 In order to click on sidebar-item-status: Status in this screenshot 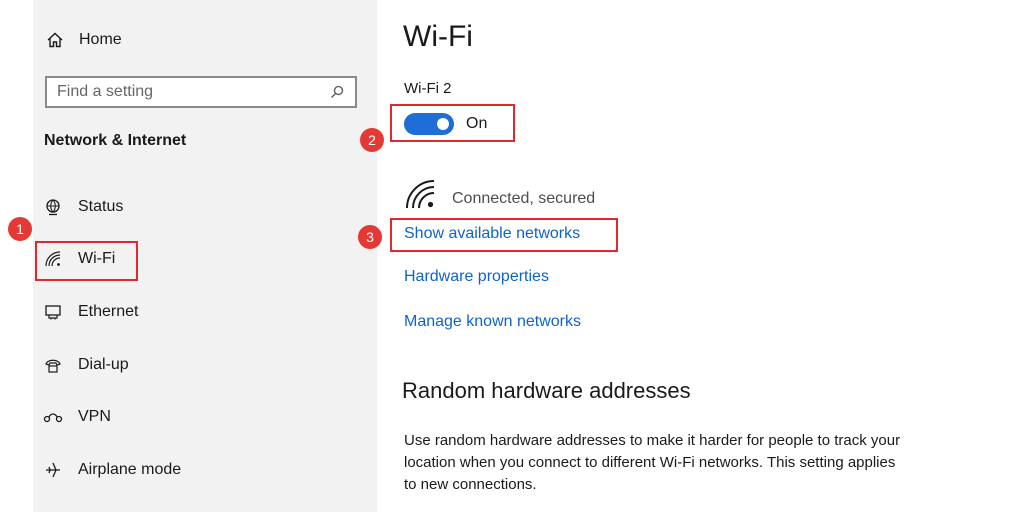, I will do `click(83, 207)`.